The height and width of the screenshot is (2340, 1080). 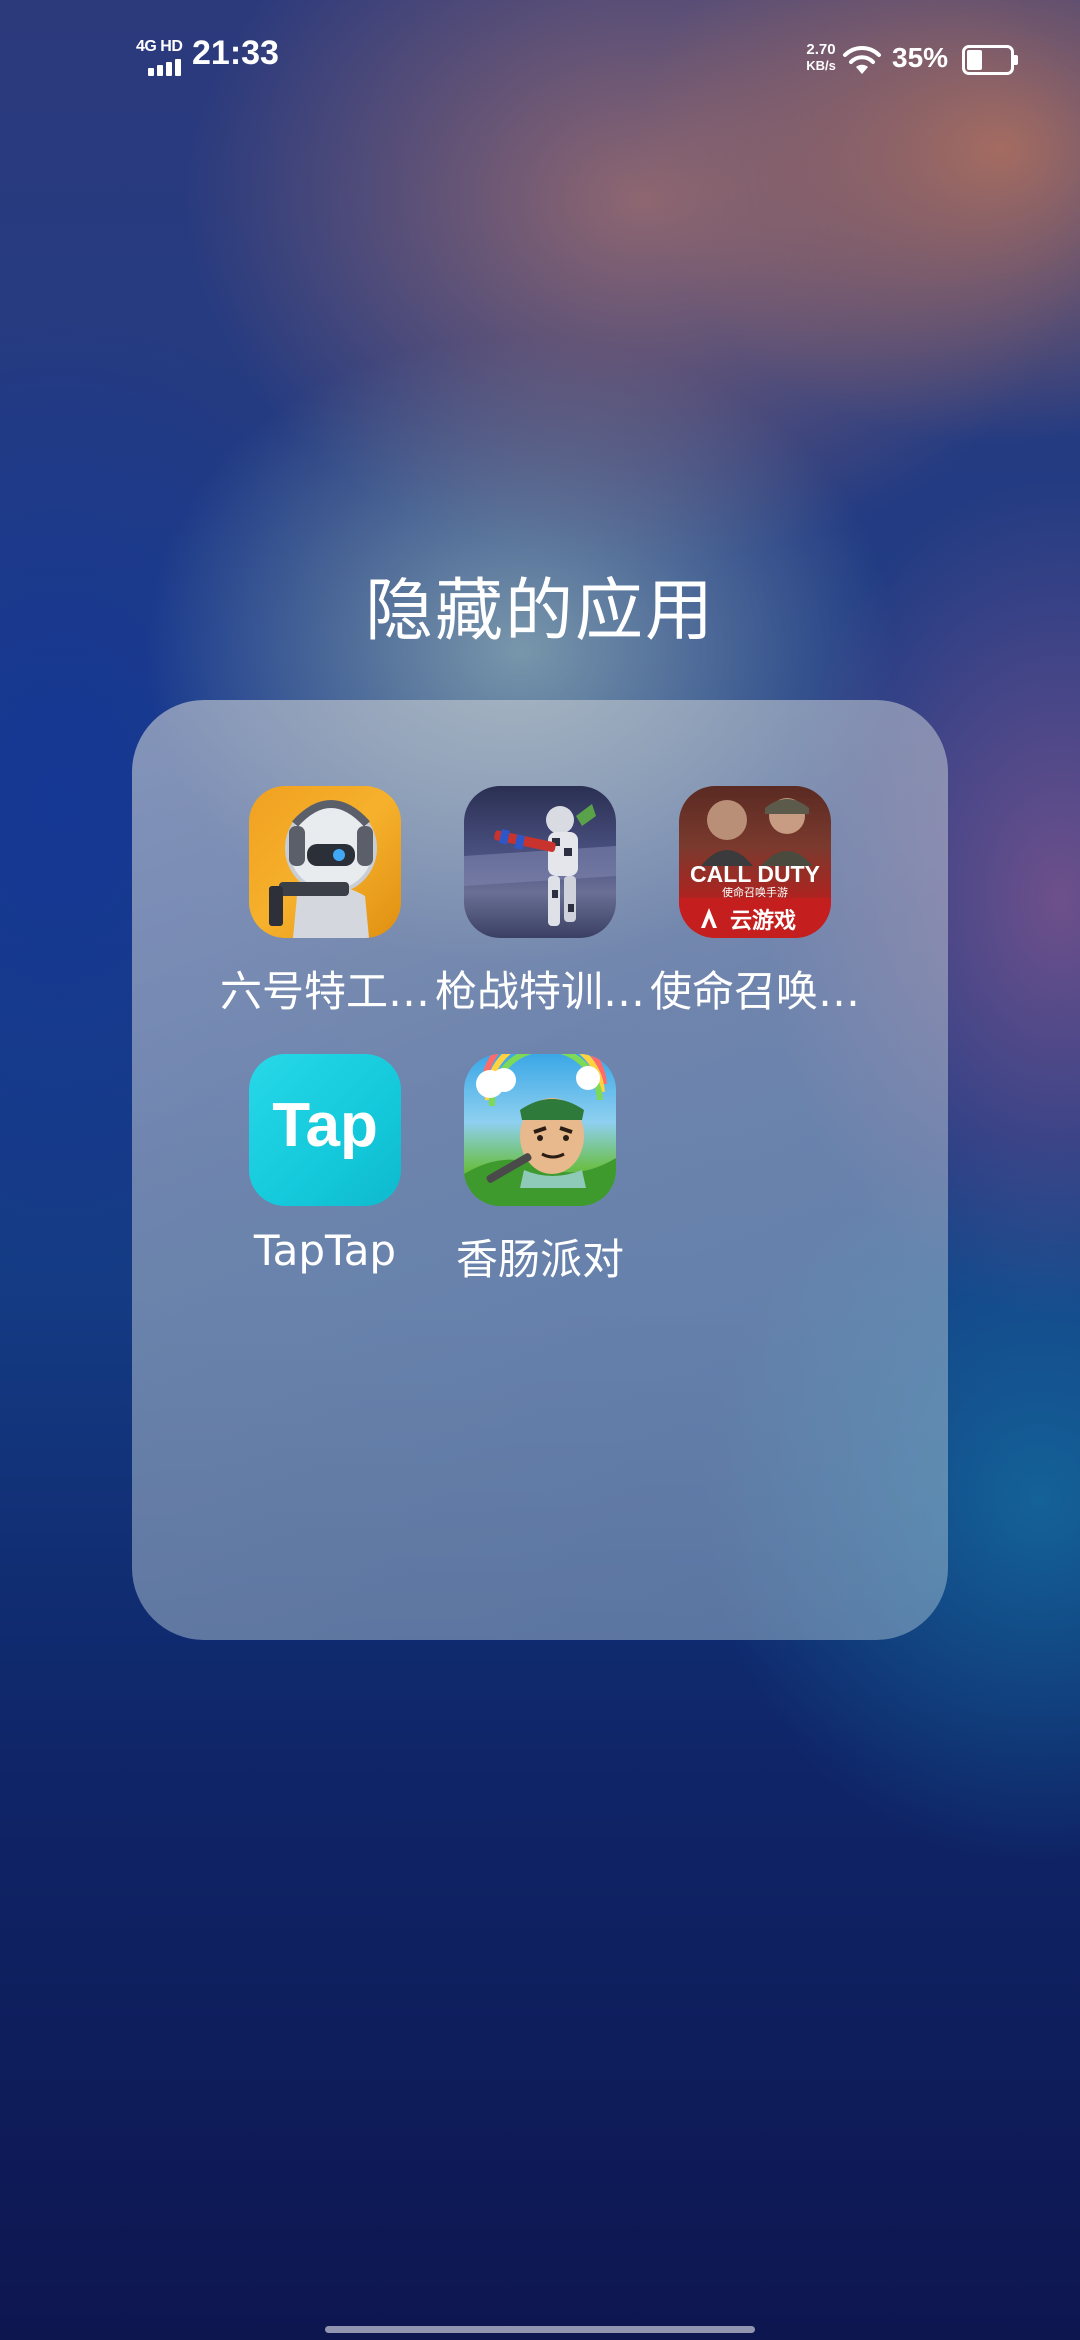 What do you see at coordinates (821, 49) in the screenshot?
I see `network-speed-value: 2.70` at bounding box center [821, 49].